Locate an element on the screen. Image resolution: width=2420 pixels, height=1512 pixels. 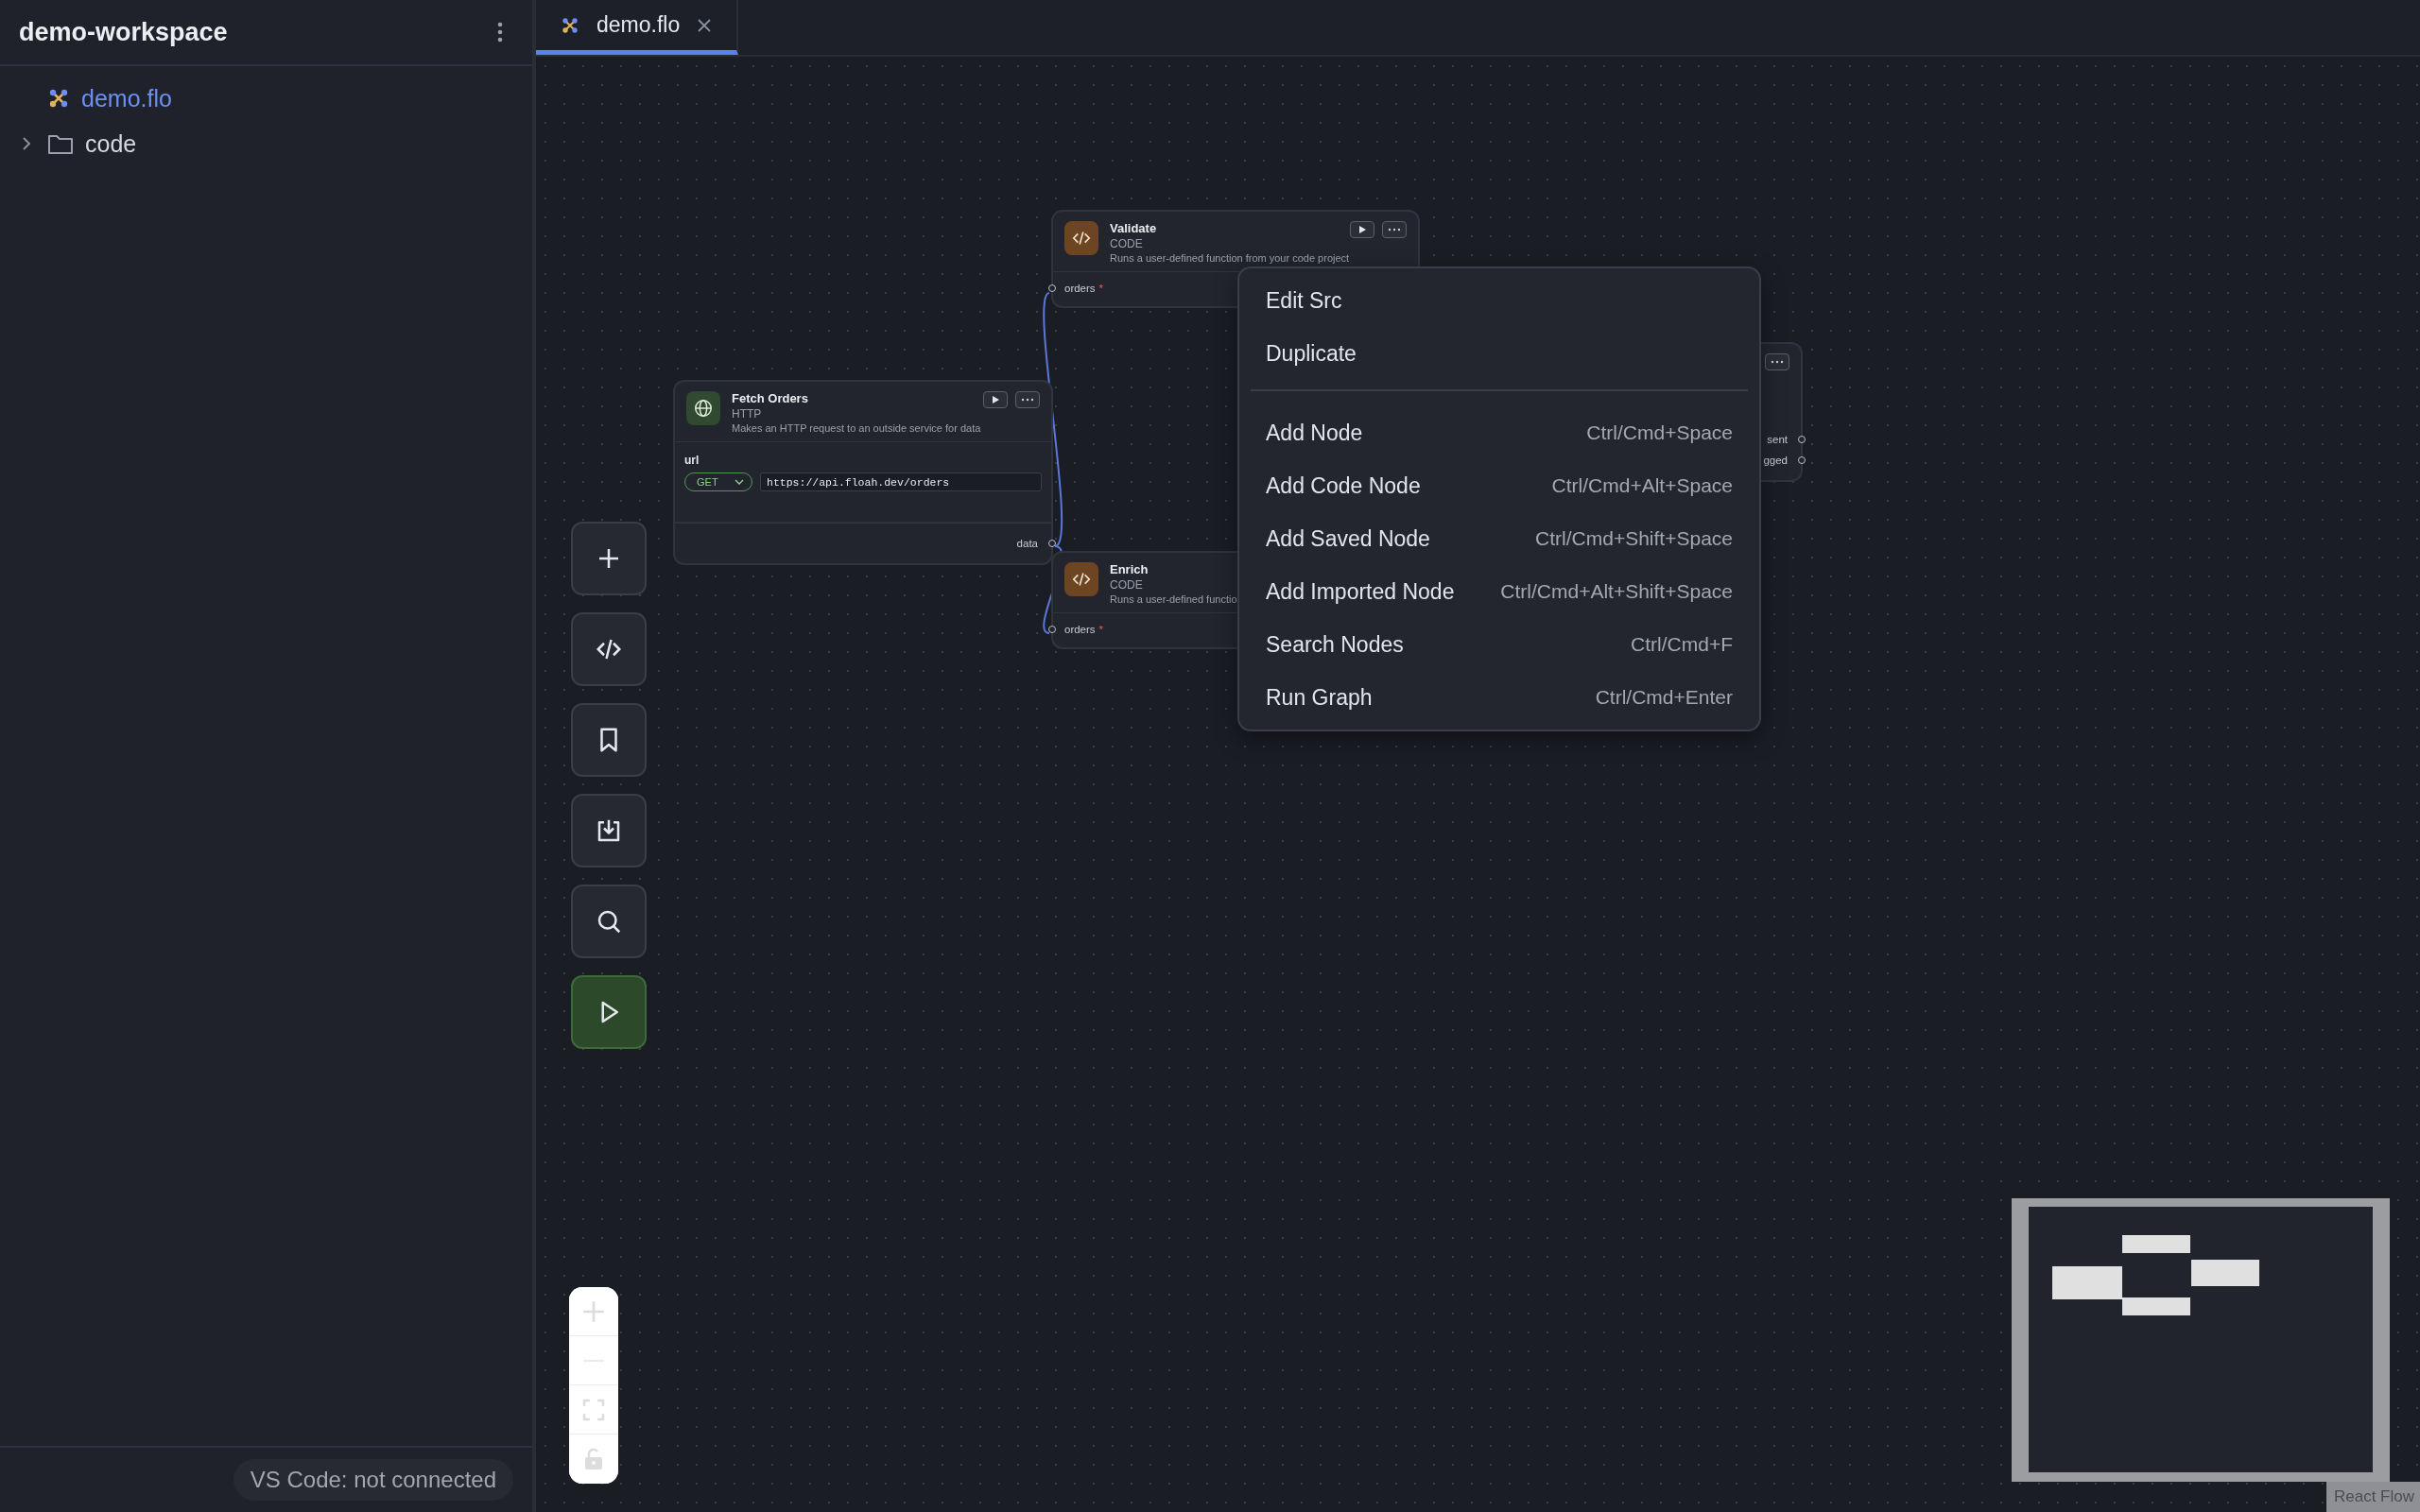
fit-view-icon is located at coordinates (593, 1409).